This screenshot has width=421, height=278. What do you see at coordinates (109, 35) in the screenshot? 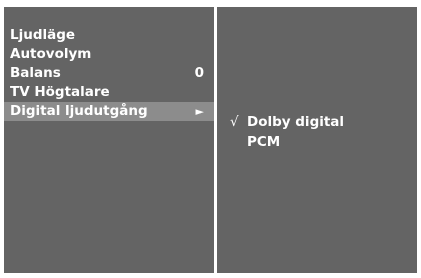
I see `menu-item-ljudlage: Ljudläge` at bounding box center [109, 35].